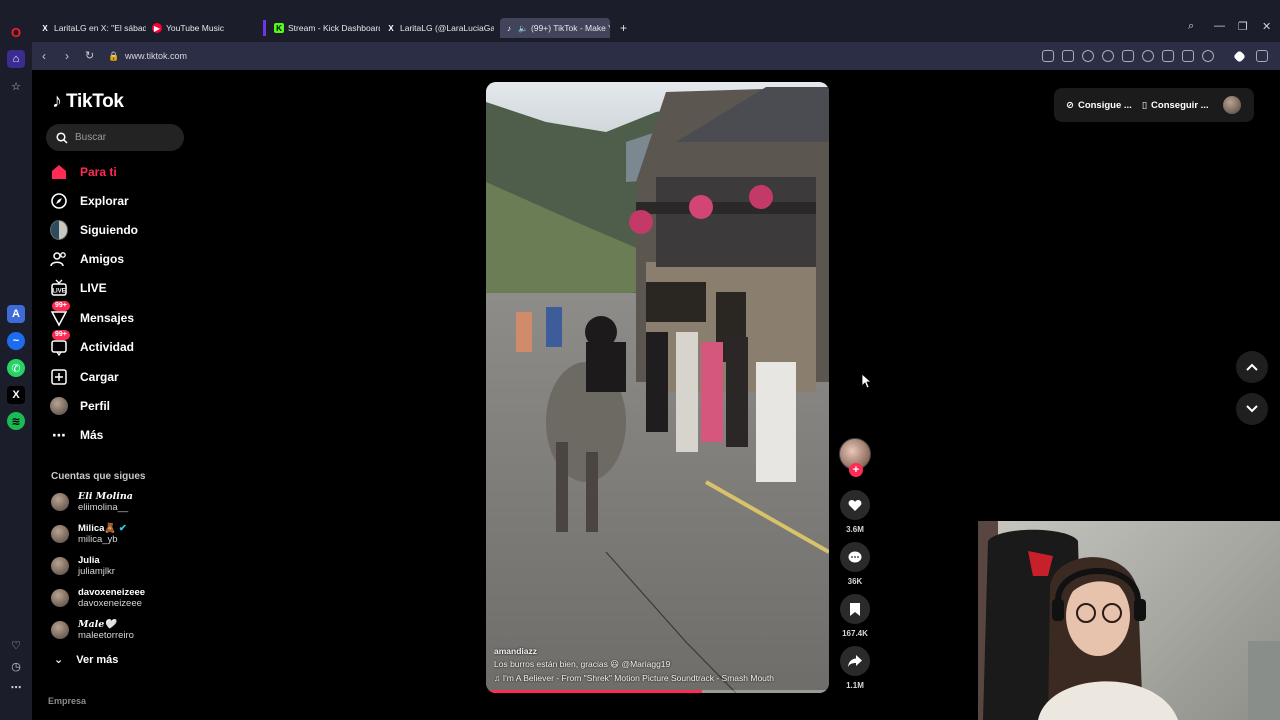 Image resolution: width=1280 pixels, height=720 pixels. What do you see at coordinates (98, 598) in the screenshot?
I see `following-account: davoxeneizeee davoxeneizeee` at bounding box center [98, 598].